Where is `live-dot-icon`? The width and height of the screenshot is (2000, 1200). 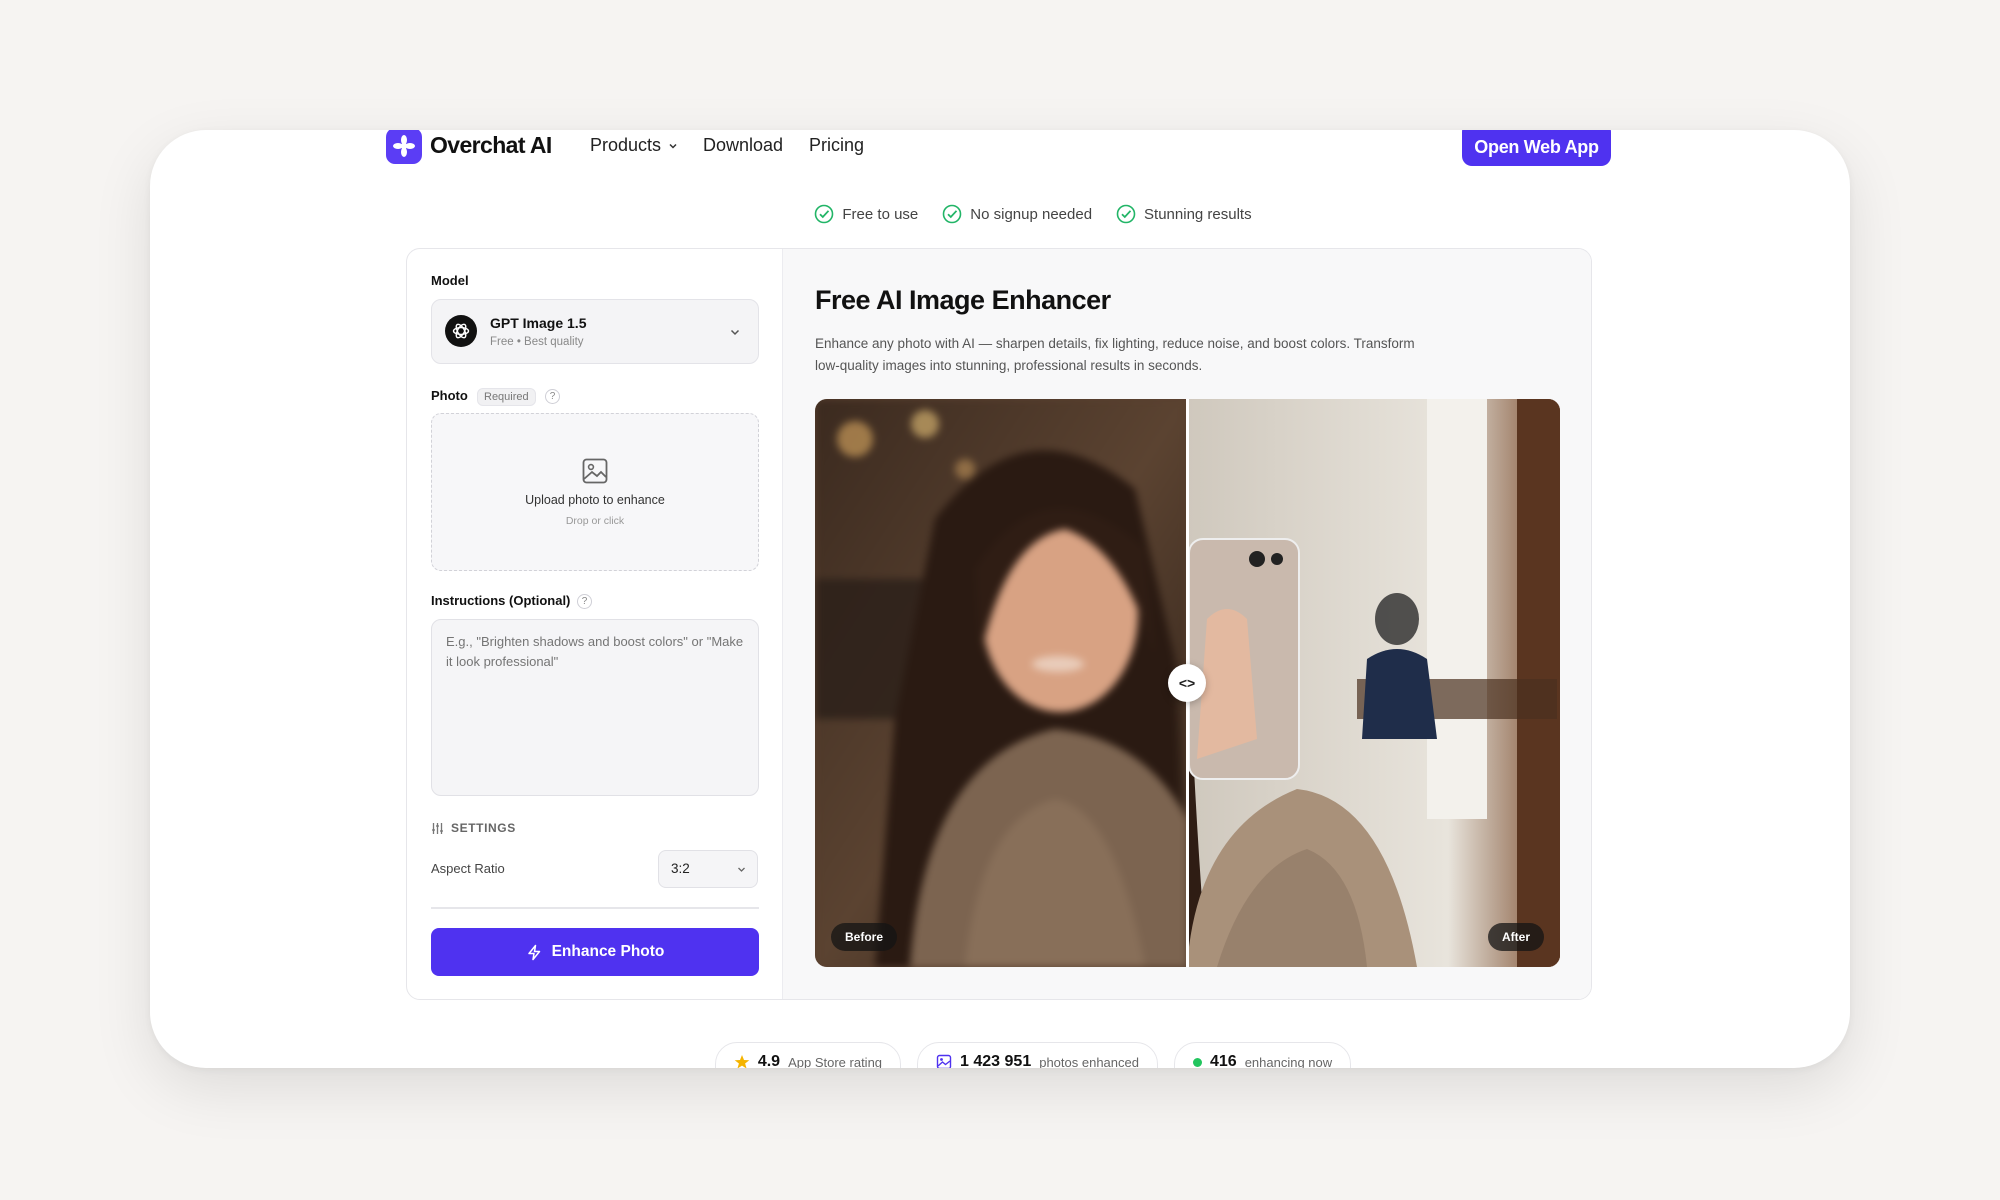 live-dot-icon is located at coordinates (1197, 1062).